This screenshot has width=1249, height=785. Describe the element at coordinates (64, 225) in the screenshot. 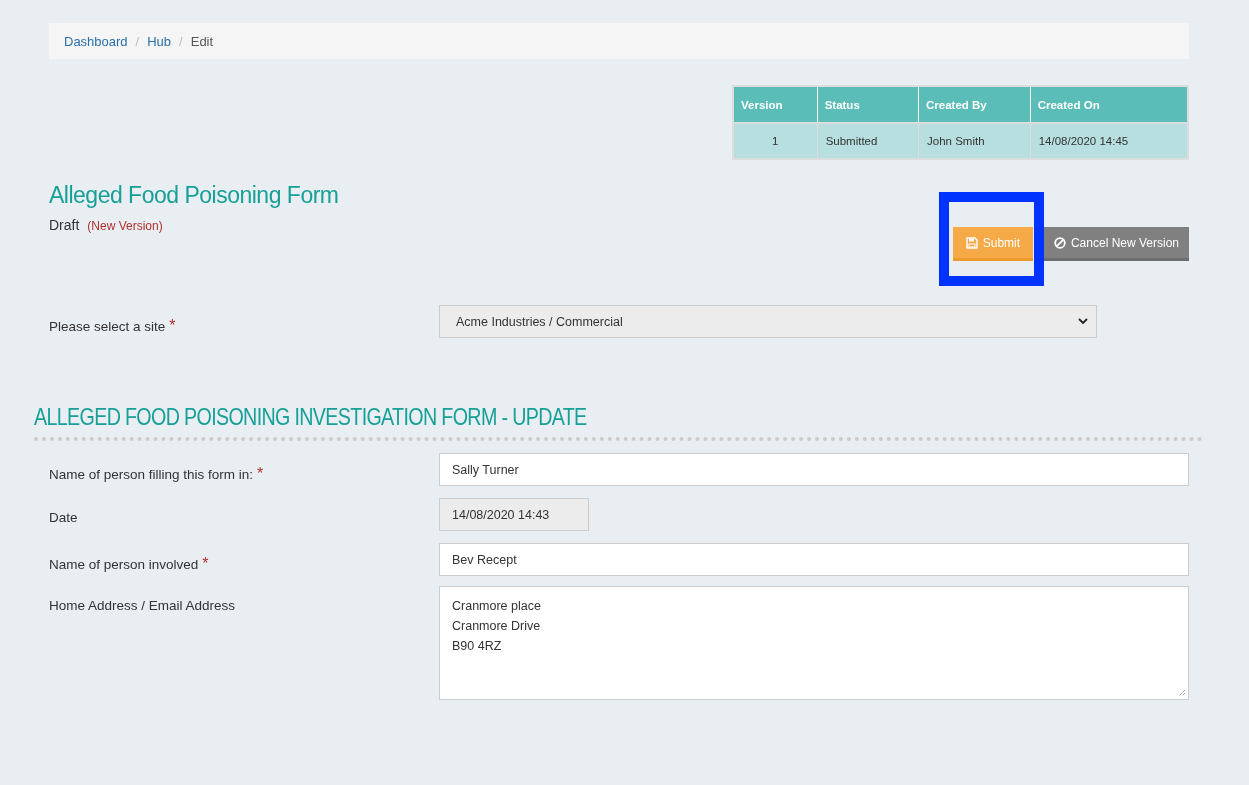

I see `status-text: Draft` at that location.